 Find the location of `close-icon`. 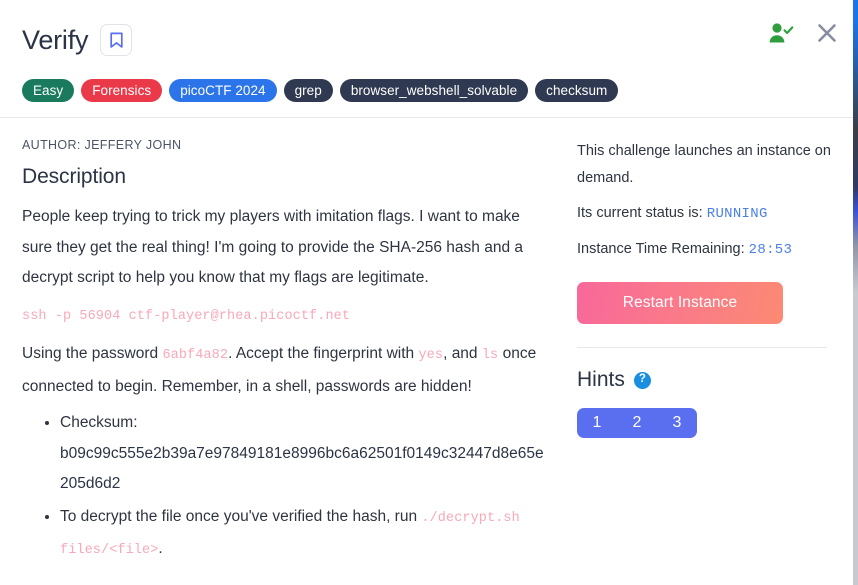

close-icon is located at coordinates (827, 34).